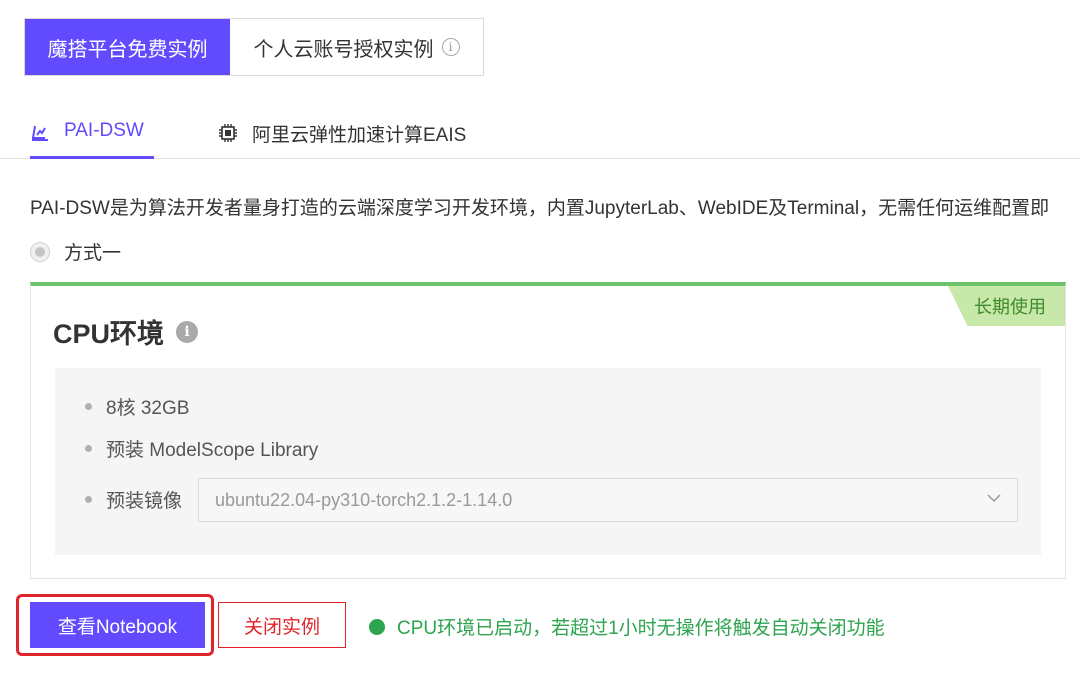  I want to click on spec-item-image: 预装镜像, so click(133, 499).